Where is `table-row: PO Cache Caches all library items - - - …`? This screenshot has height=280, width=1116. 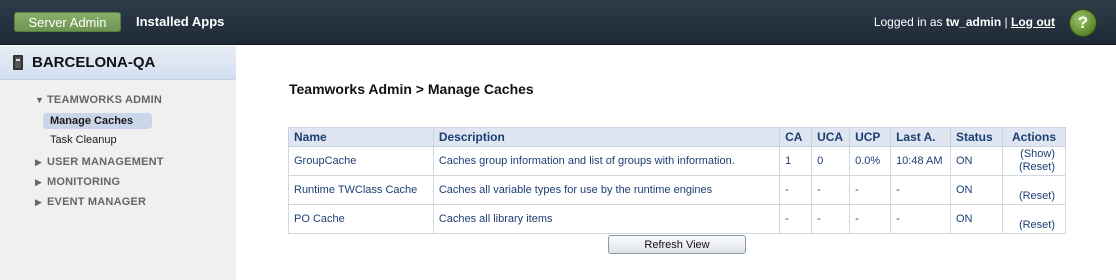
table-row: PO Cache Caches all library items - - - … is located at coordinates (677, 219).